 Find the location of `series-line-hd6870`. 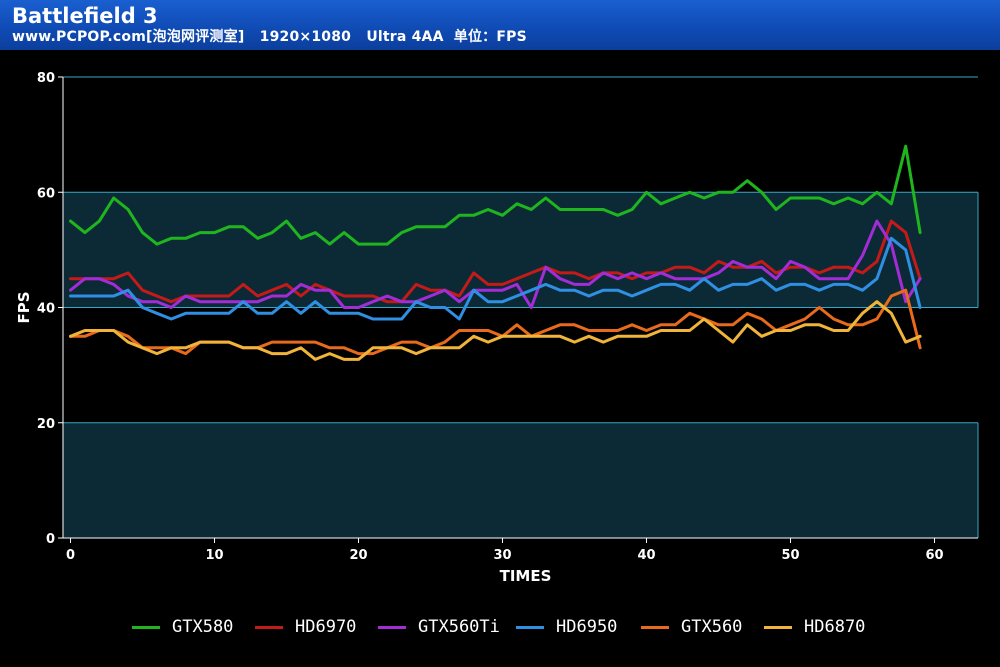

series-line-hd6870 is located at coordinates (495, 330).